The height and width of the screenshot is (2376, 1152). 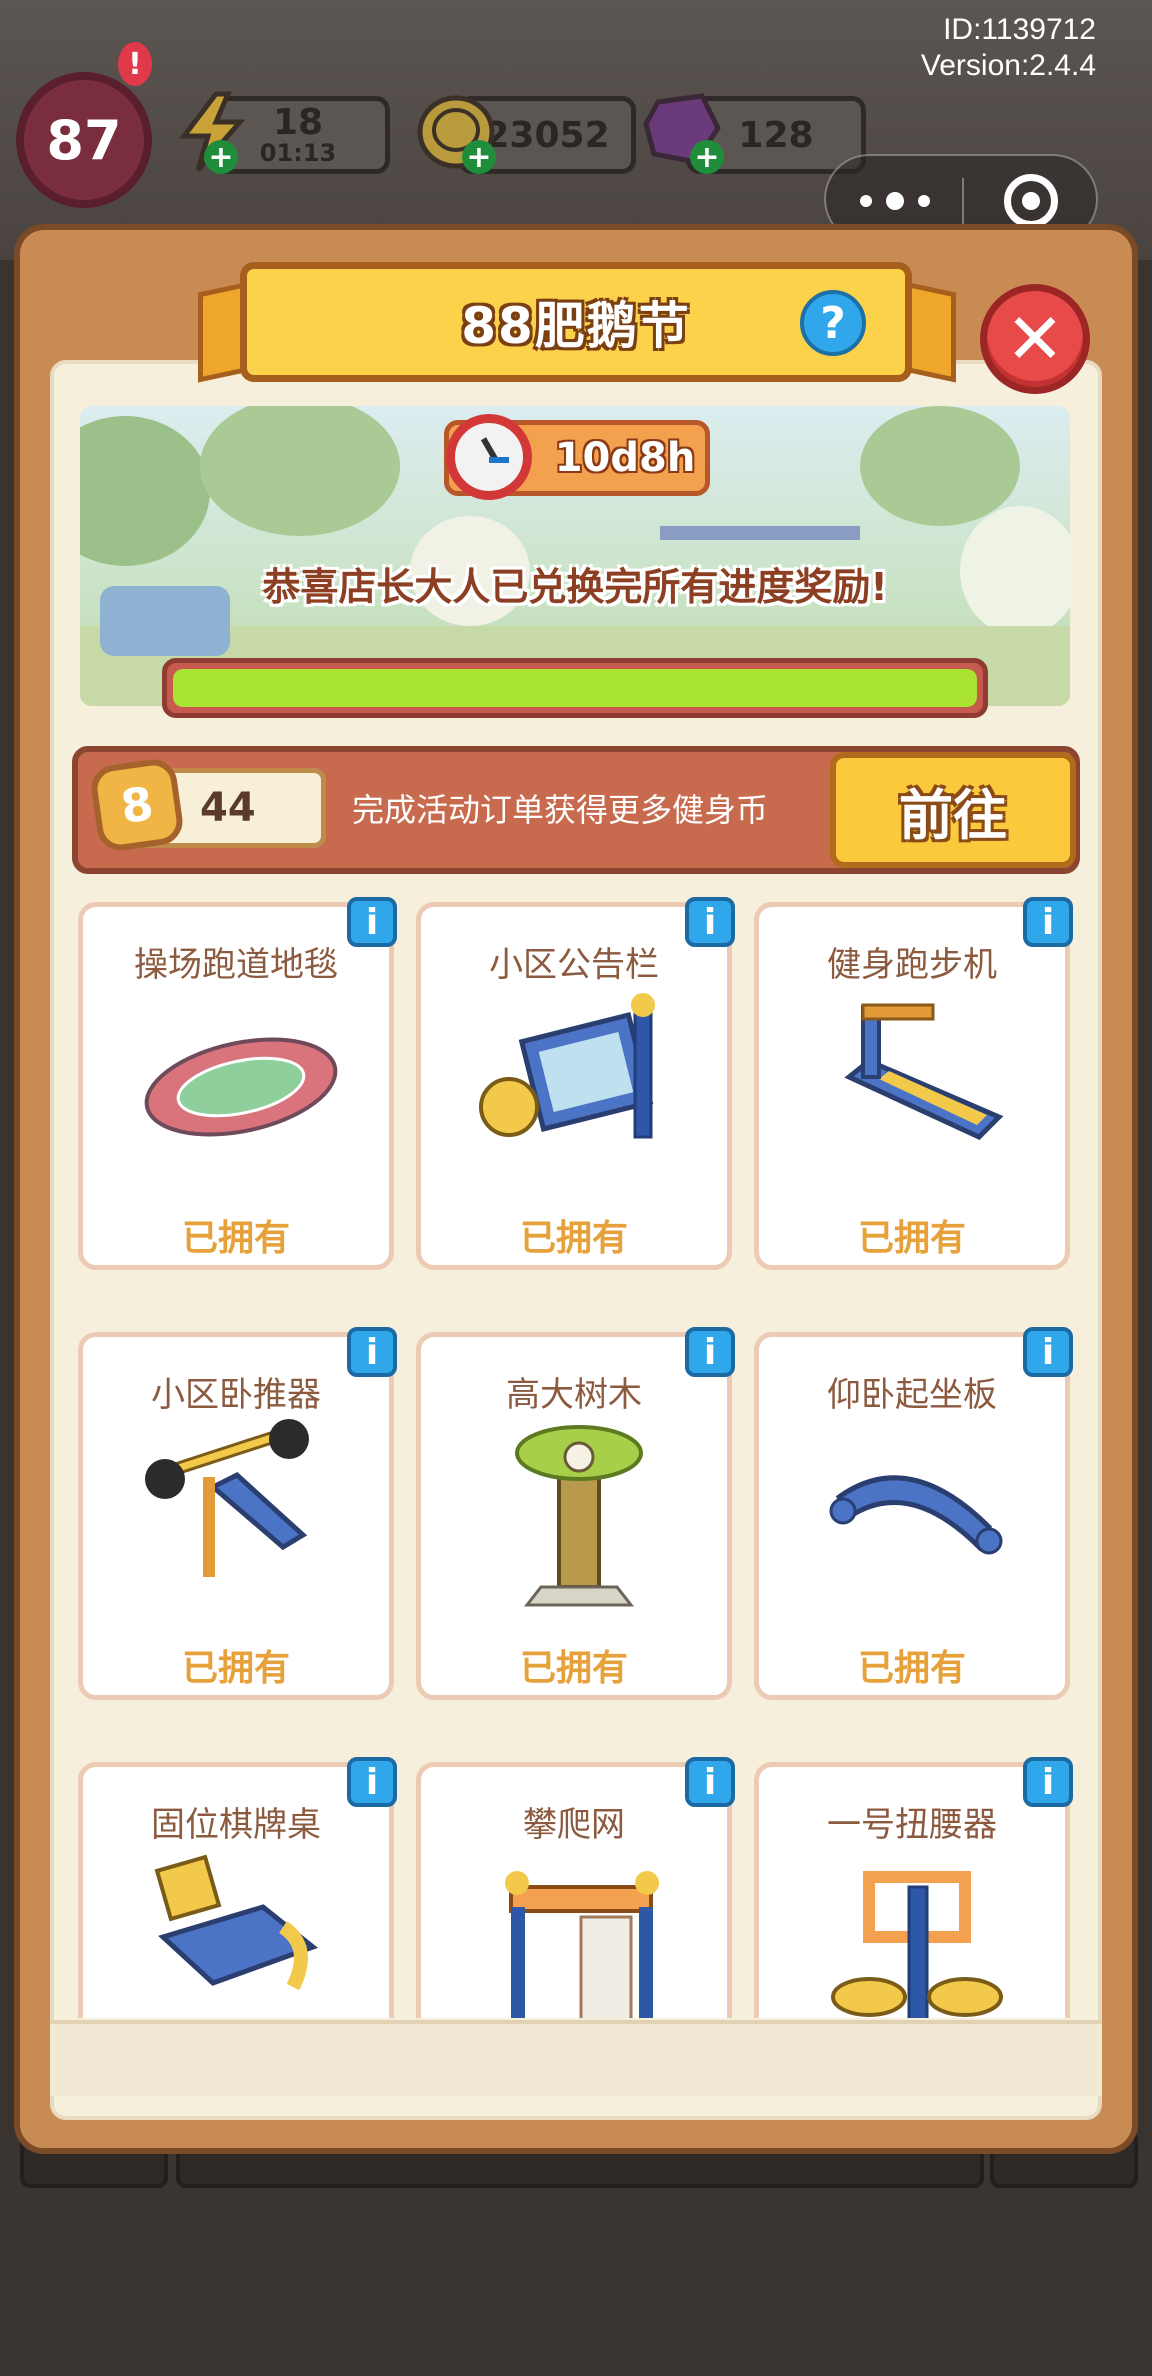 I want to click on item-card: 健身跑步机 已拥有 i, so click(x=913, y=1083).